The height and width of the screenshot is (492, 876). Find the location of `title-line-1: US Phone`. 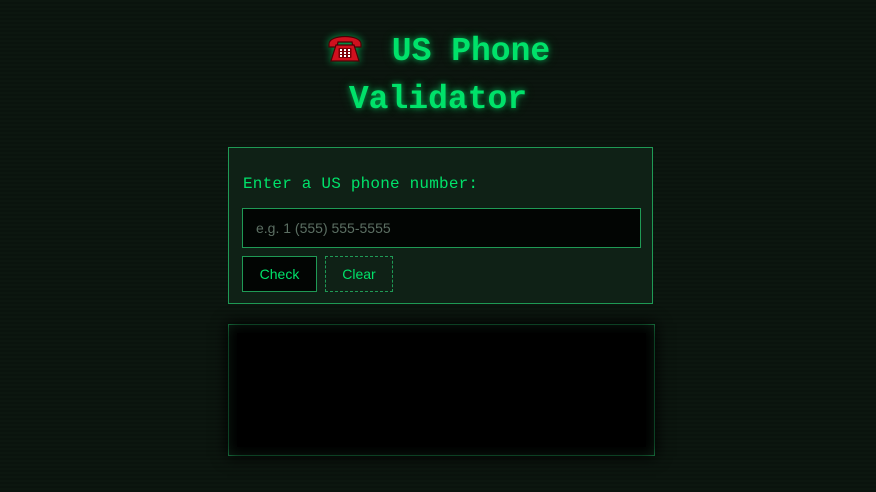

title-line-1: US Phone is located at coordinates (438, 52).